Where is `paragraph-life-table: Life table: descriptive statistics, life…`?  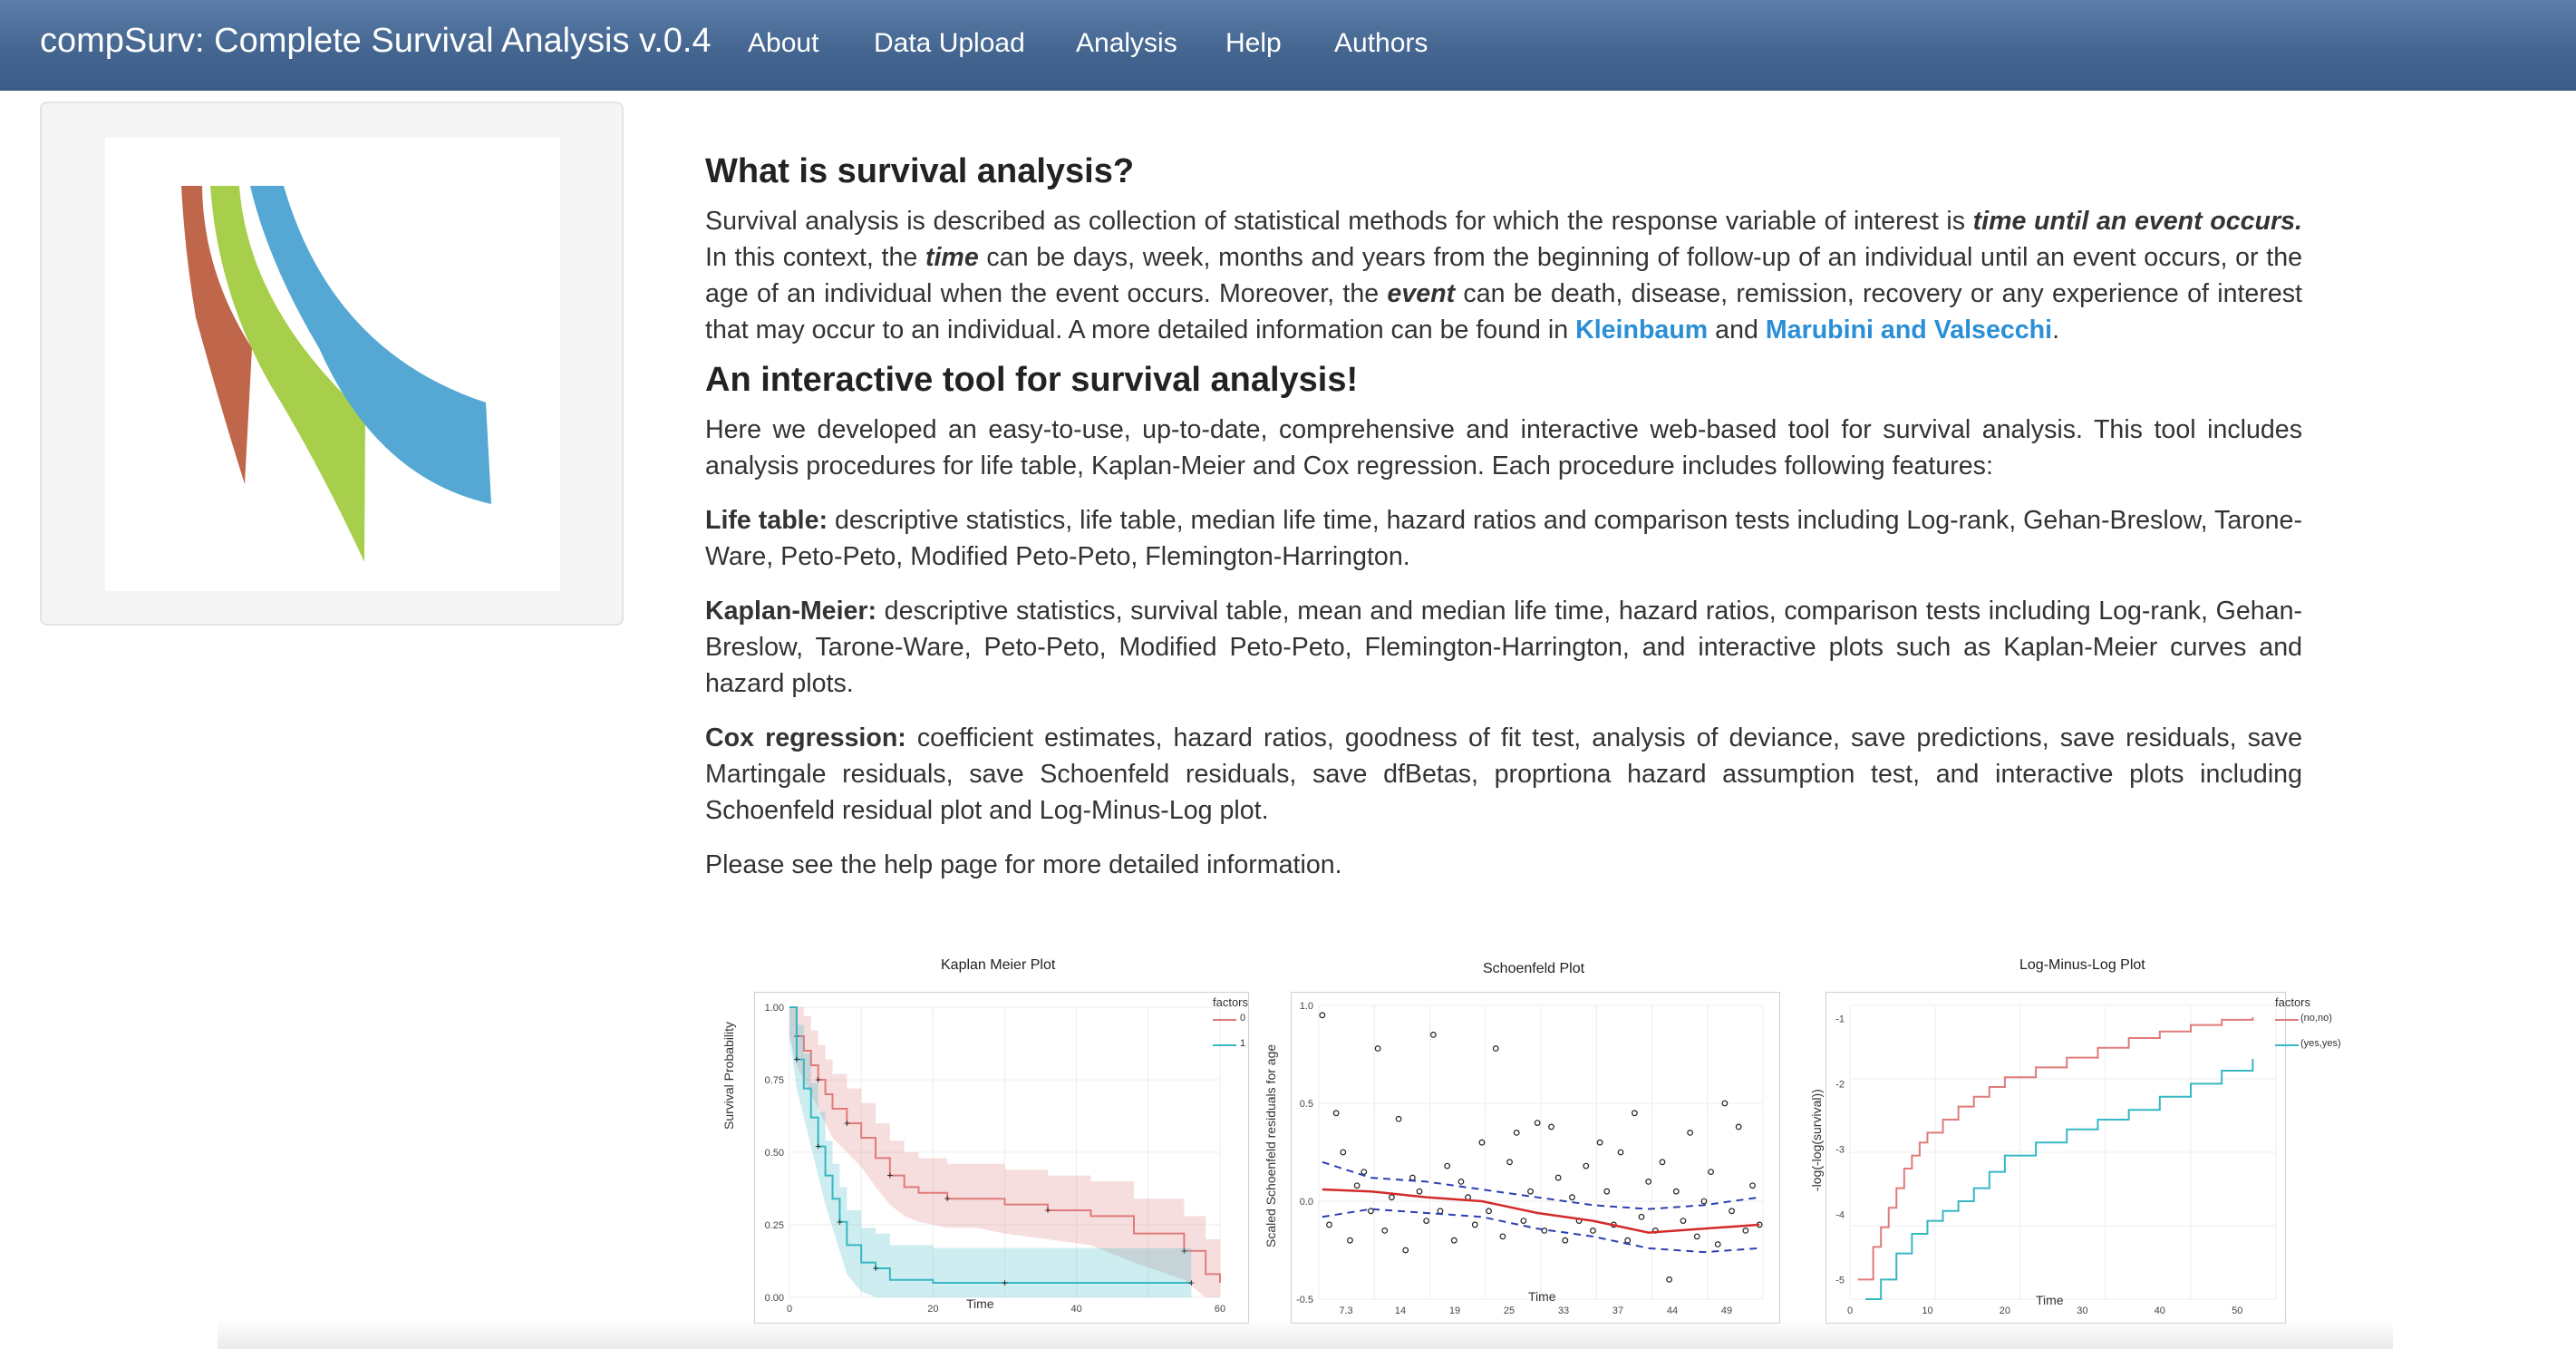
paragraph-life-table: Life table: descriptive statistics, life… is located at coordinates (1503, 539).